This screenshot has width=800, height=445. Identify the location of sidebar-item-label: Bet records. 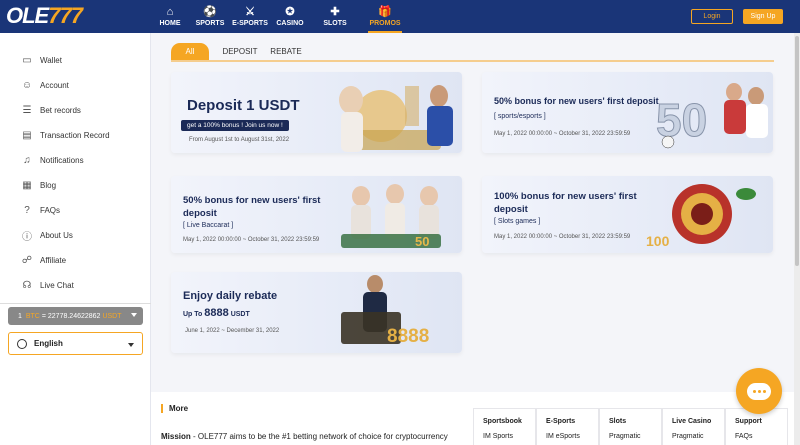
(60, 110).